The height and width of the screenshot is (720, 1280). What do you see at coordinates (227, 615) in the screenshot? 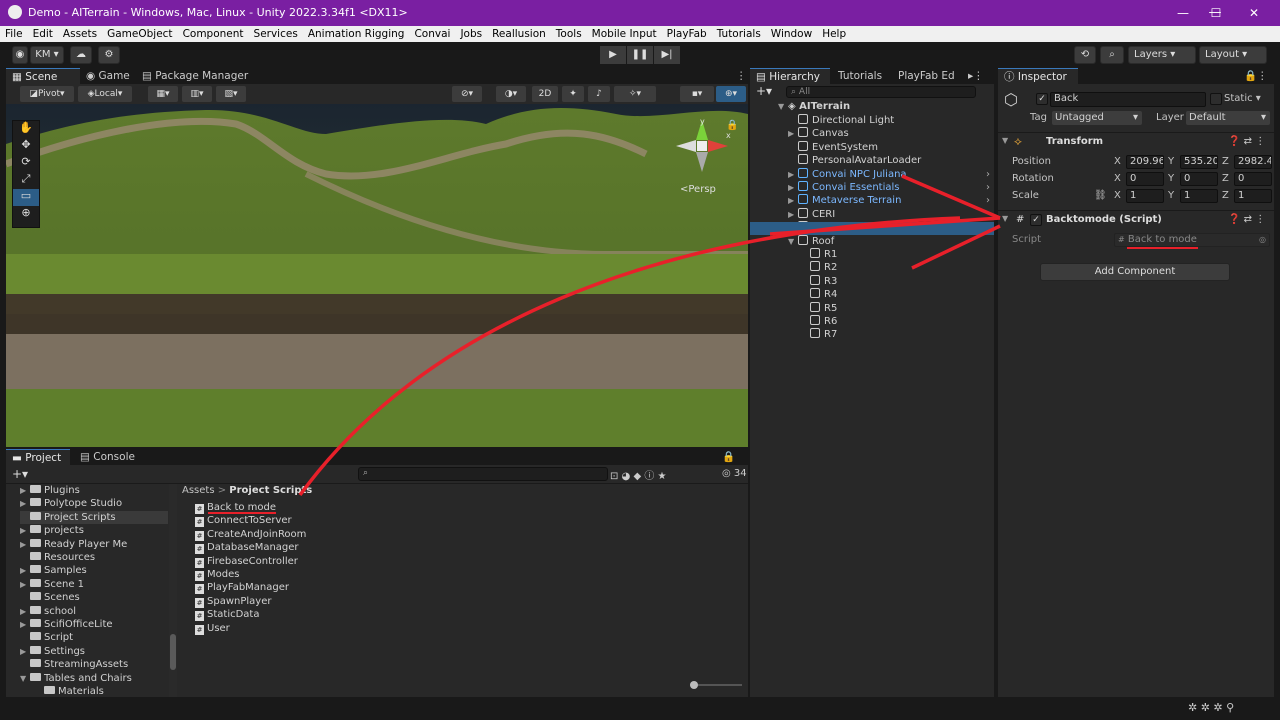
I see `script-file-item: # StaticData` at bounding box center [227, 615].